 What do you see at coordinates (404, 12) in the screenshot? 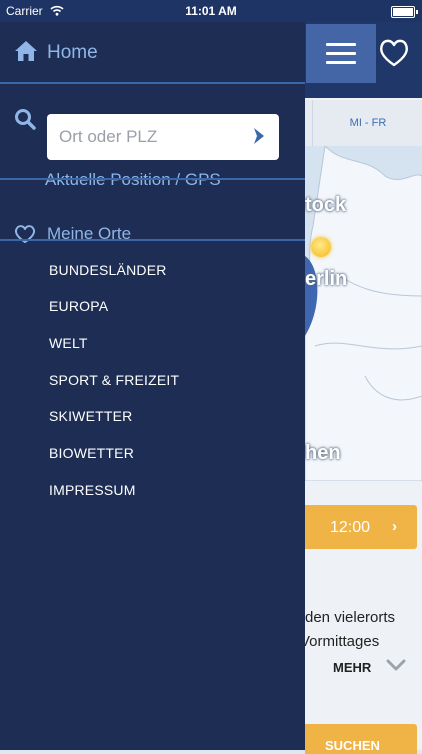
I see `battery-icon` at bounding box center [404, 12].